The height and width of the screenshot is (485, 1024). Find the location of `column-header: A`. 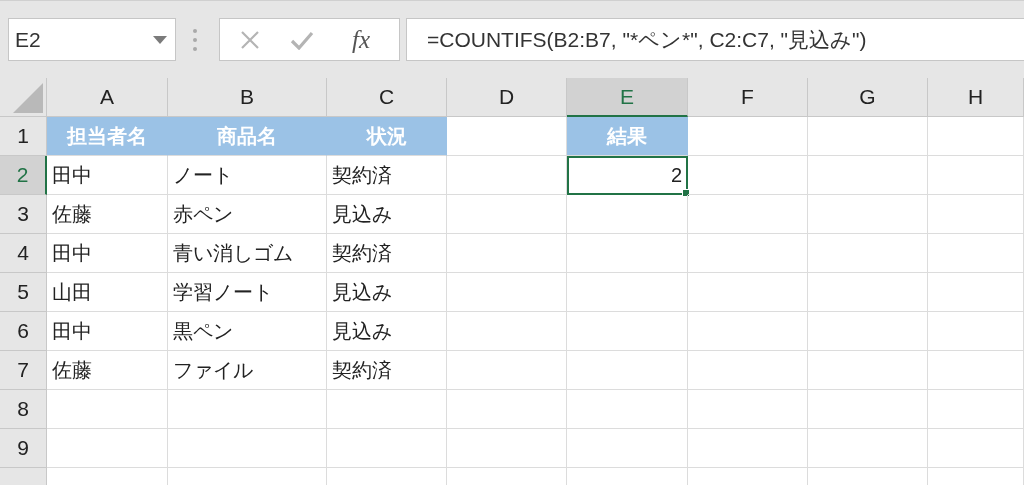

column-header: A is located at coordinates (107, 97).